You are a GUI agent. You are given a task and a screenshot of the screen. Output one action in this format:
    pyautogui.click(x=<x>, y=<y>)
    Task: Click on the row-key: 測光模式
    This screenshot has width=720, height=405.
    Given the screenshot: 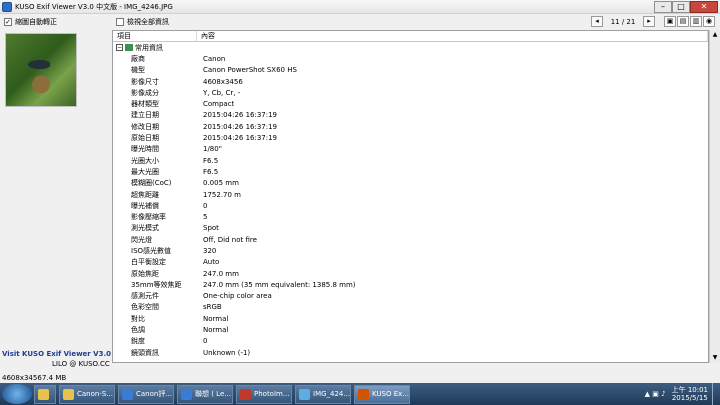 What is the action you would take?
    pyautogui.click(x=145, y=228)
    